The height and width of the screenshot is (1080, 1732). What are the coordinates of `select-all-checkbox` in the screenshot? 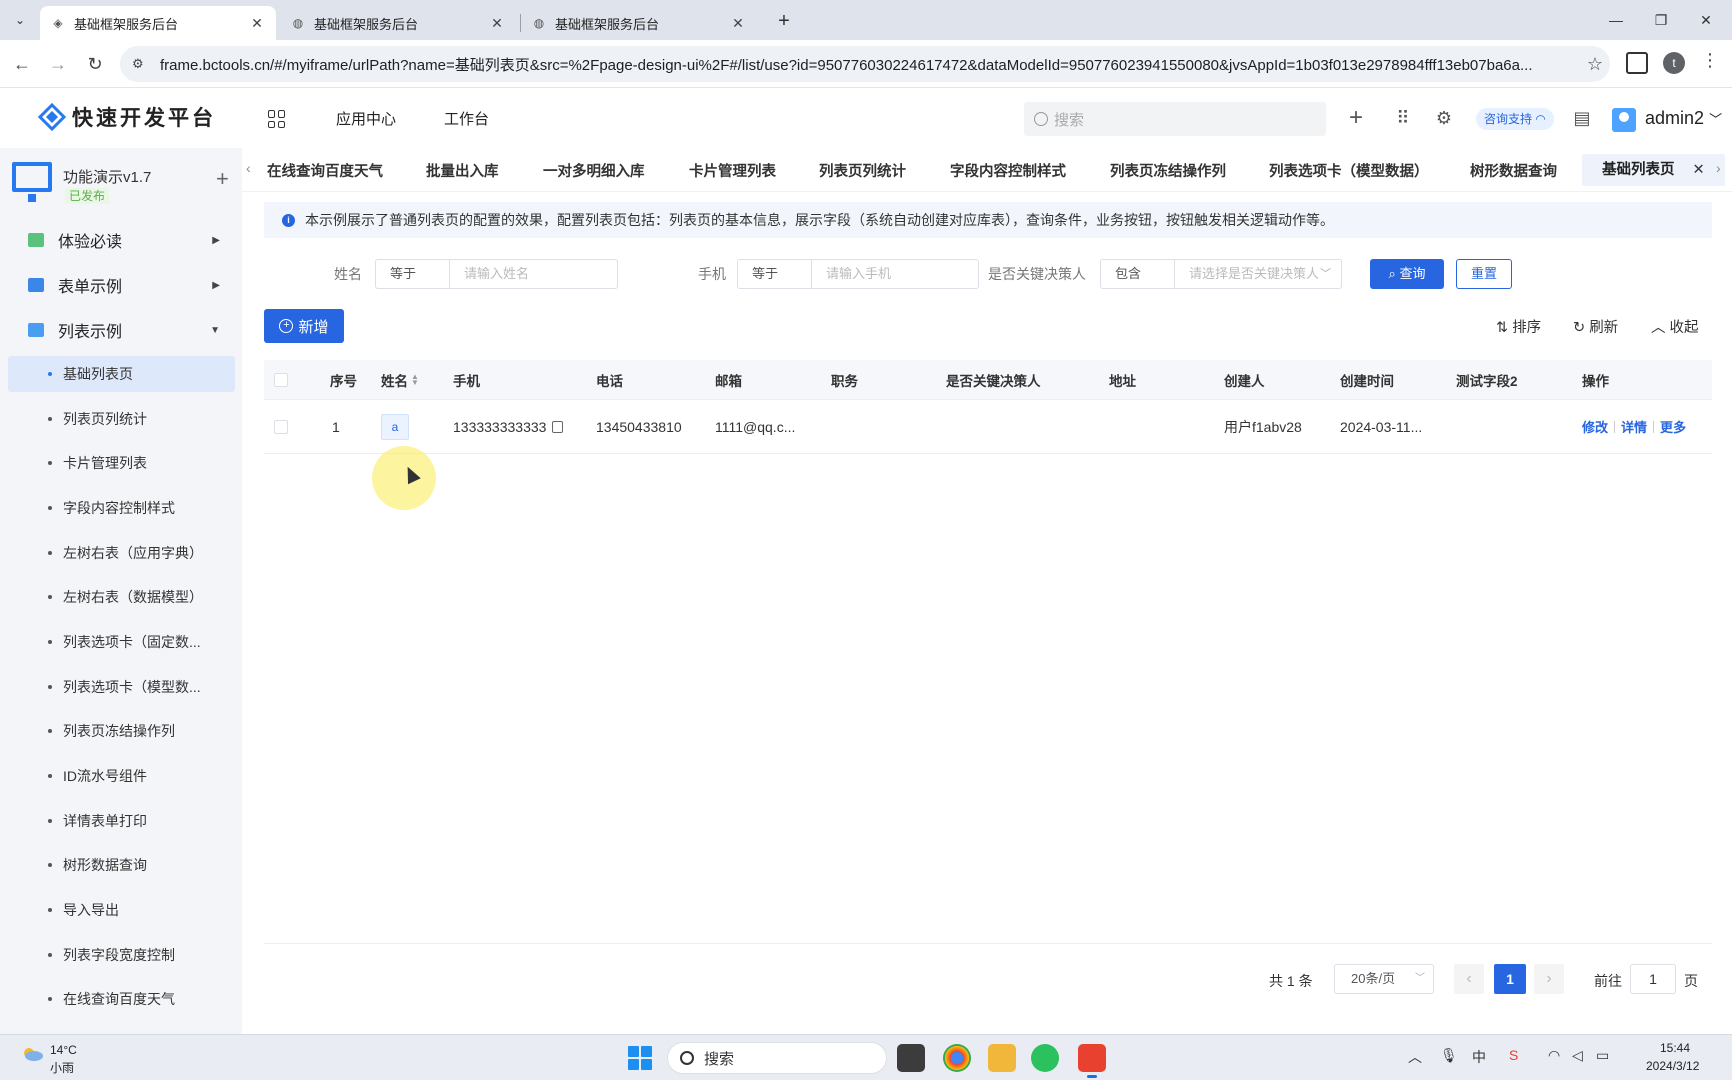 It's located at (281, 379).